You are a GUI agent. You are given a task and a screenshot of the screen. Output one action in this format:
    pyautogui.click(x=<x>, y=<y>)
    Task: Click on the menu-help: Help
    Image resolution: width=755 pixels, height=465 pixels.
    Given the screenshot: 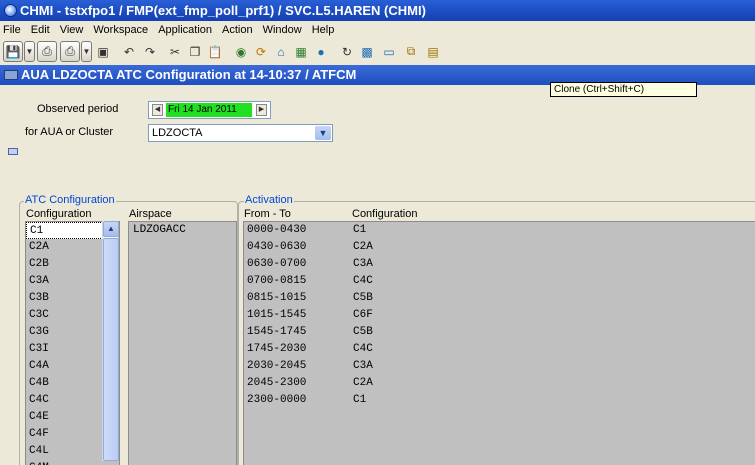 What is the action you would take?
    pyautogui.click(x=323, y=30)
    